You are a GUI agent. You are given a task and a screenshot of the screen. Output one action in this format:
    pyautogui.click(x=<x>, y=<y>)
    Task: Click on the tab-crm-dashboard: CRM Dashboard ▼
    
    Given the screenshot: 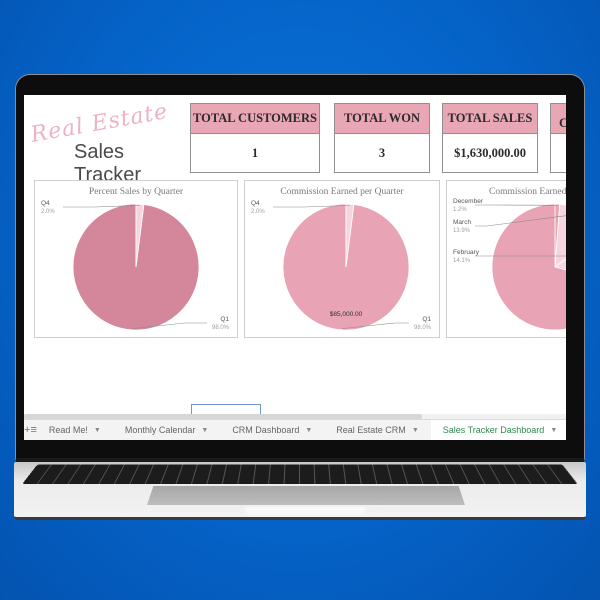 What is the action you would take?
    pyautogui.click(x=272, y=430)
    